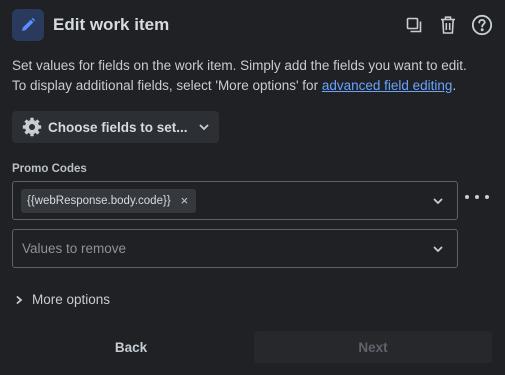  What do you see at coordinates (252, 25) in the screenshot?
I see `header: Edit work item` at bounding box center [252, 25].